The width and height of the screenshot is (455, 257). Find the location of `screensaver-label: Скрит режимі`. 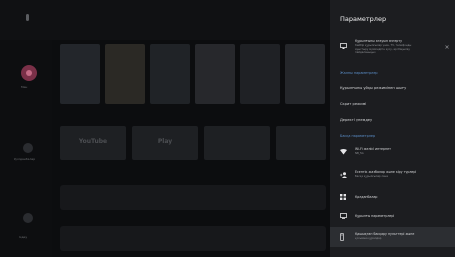

screensaver-label: Скрит режимі is located at coordinates (353, 104).